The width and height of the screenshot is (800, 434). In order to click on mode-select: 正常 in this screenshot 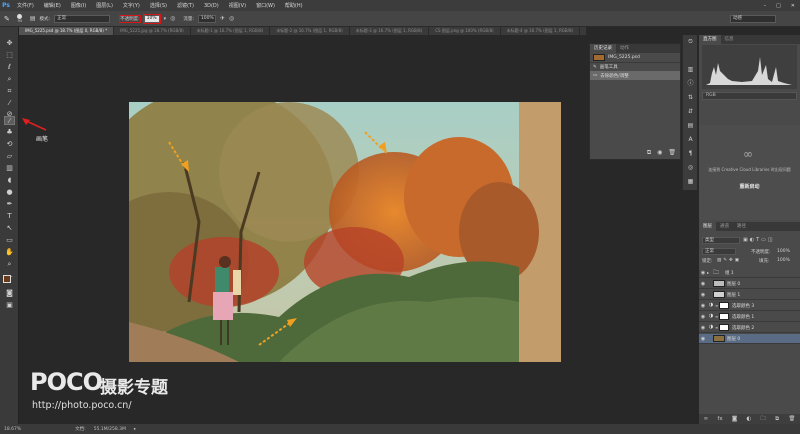, I will do `click(82, 18)`.